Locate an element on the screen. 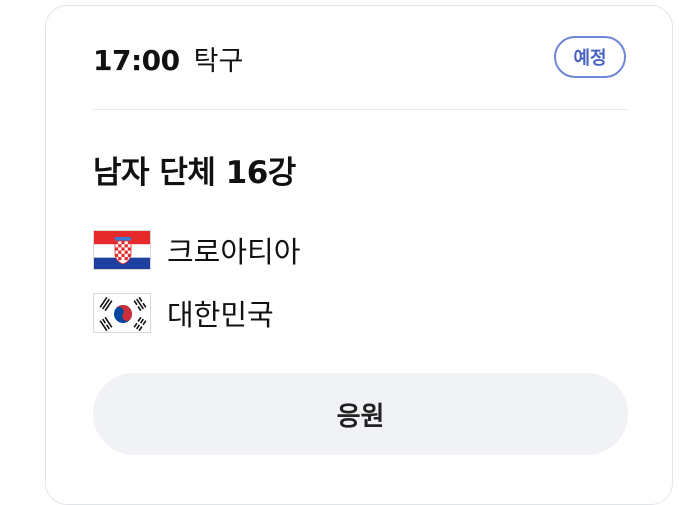 The height and width of the screenshot is (505, 679). south-korea-flag-icon is located at coordinates (122, 313).